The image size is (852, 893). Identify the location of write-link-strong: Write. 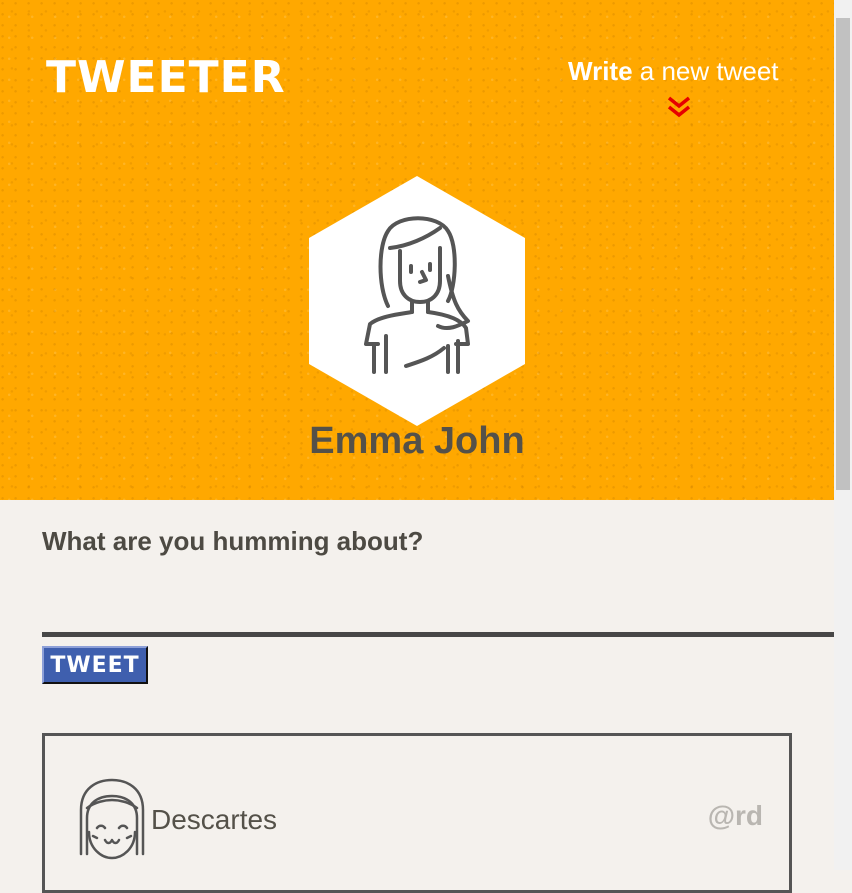
(600, 71).